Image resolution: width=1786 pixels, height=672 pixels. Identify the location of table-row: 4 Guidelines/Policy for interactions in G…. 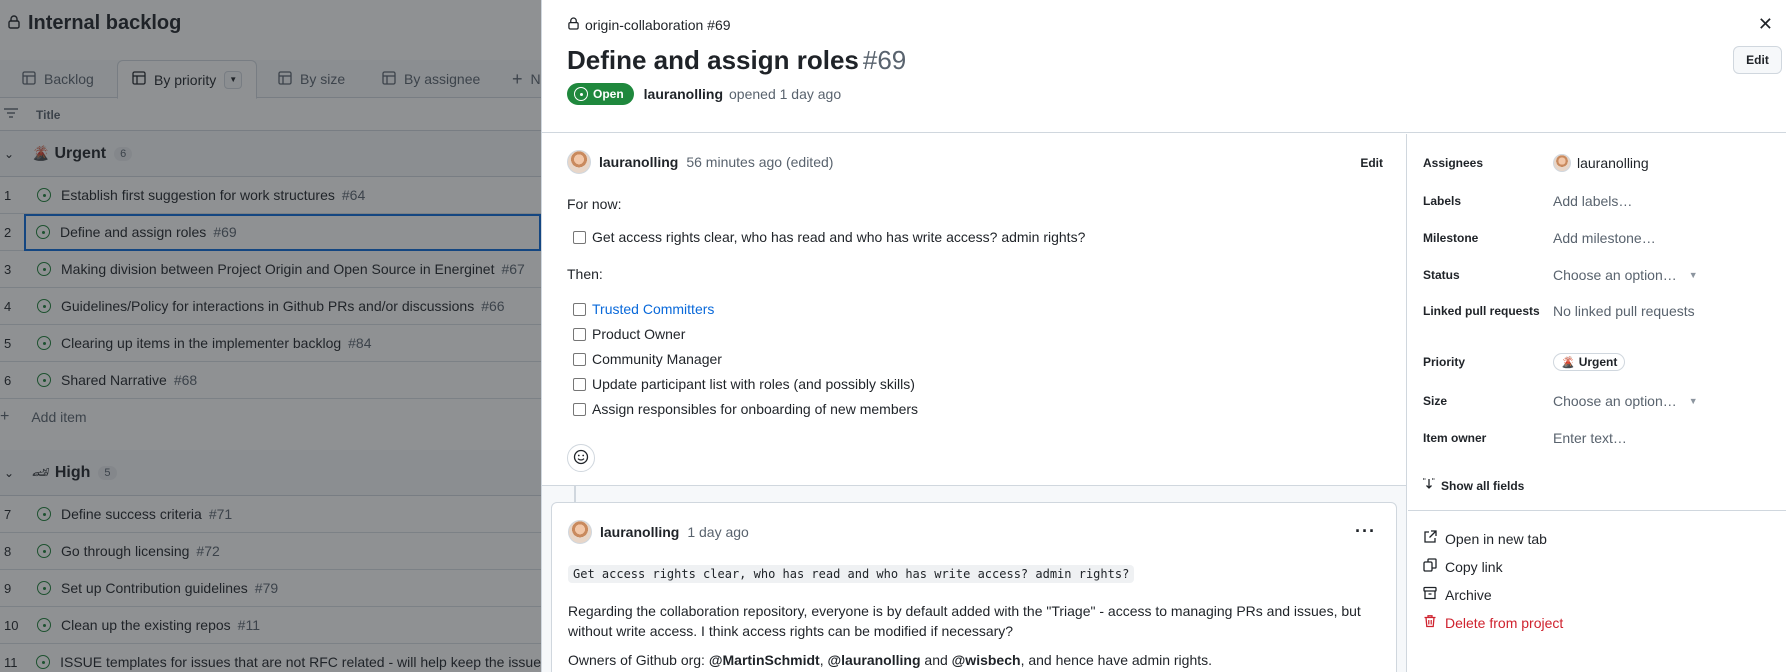
(270, 306).